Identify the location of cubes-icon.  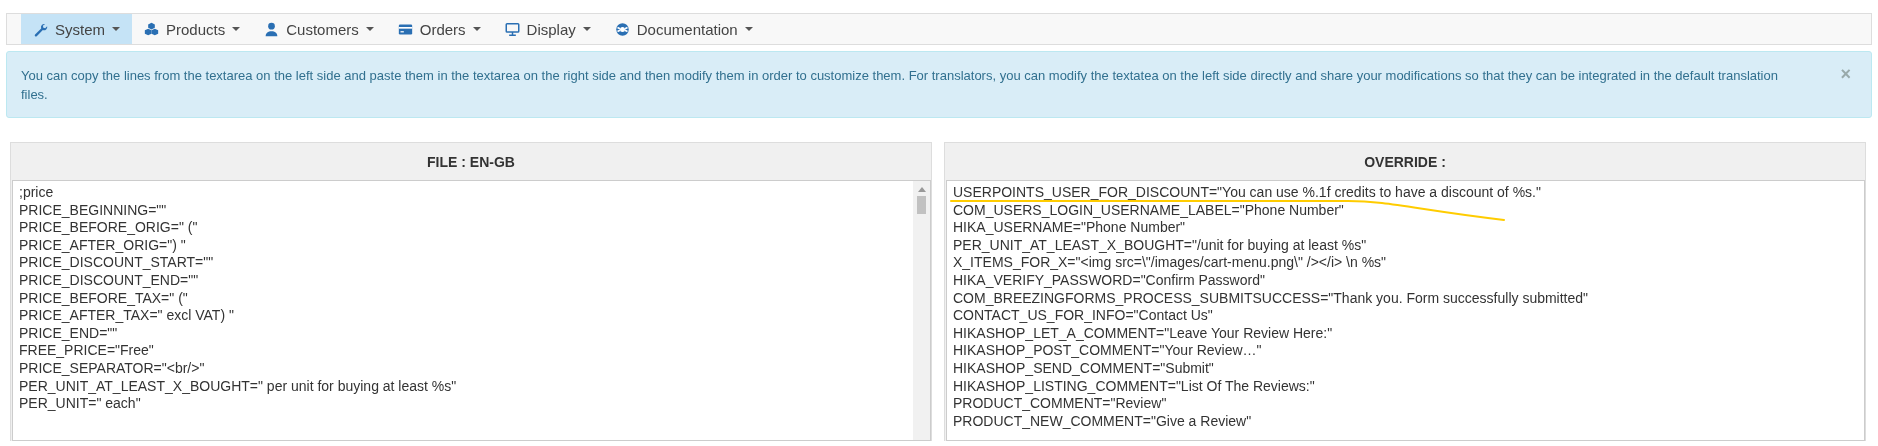
(151, 29).